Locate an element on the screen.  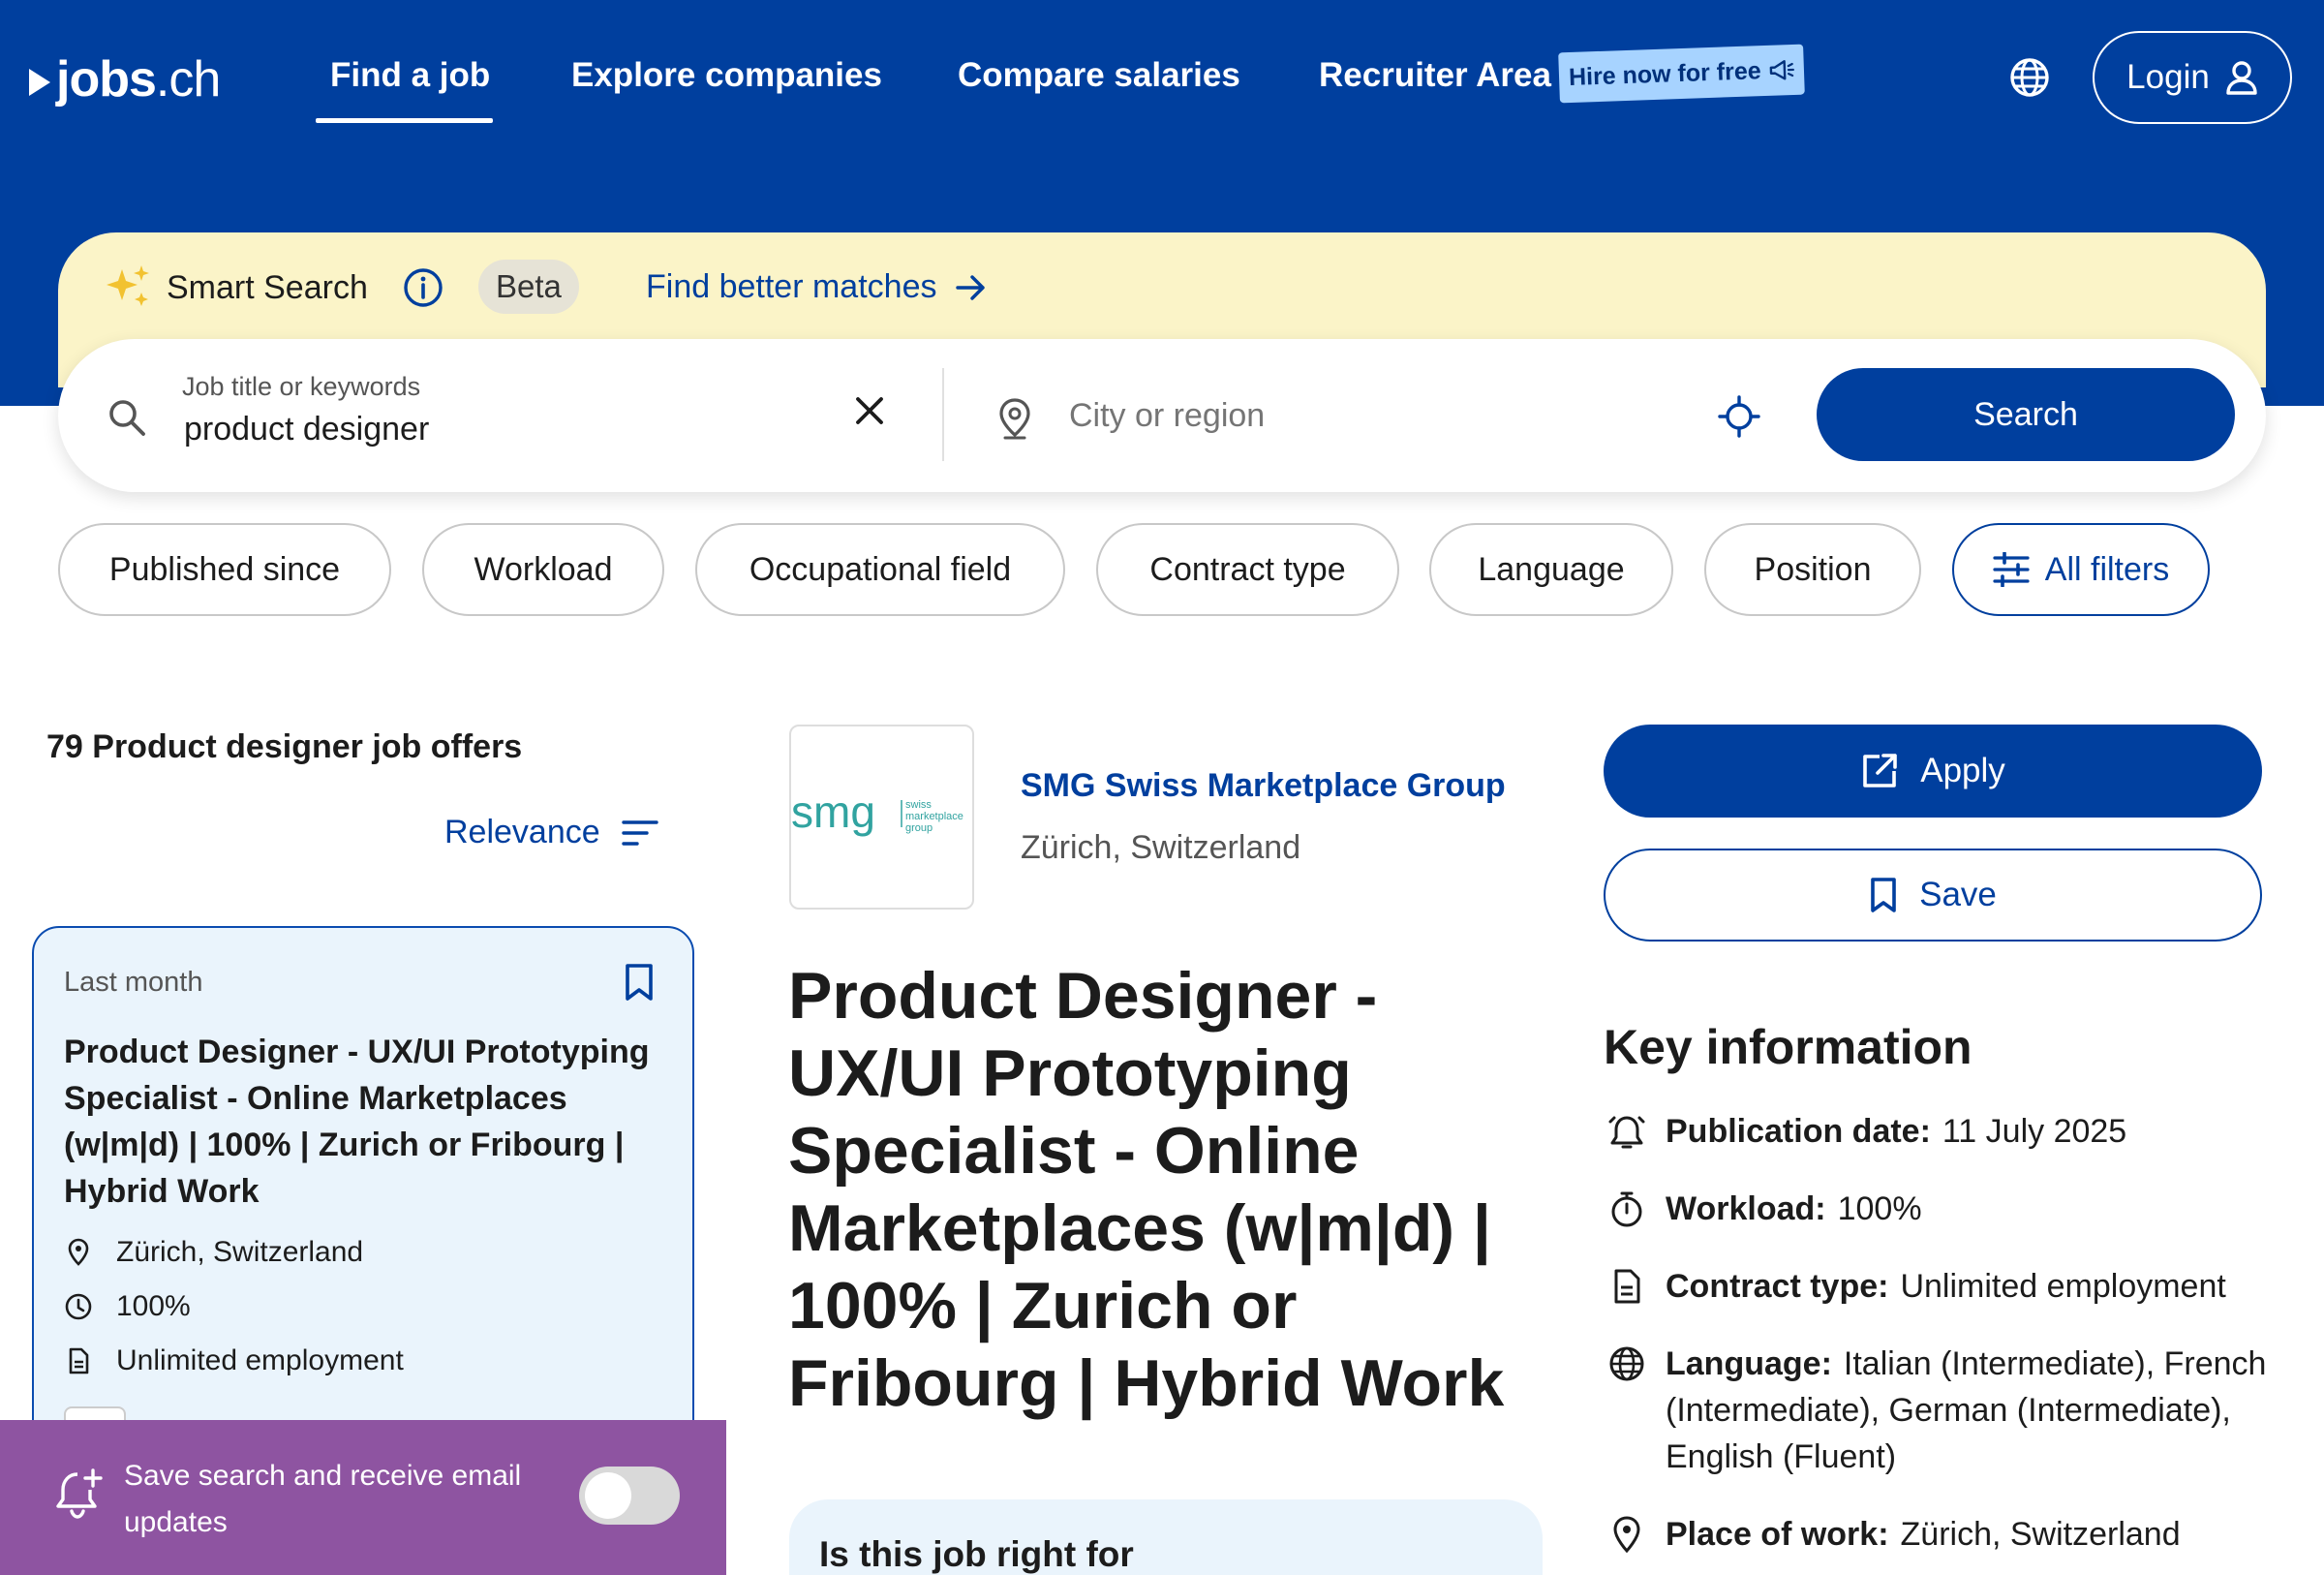
key-info-place-of-work: Place of work: Zürich, Switzerland is located at coordinates (1946, 1534).